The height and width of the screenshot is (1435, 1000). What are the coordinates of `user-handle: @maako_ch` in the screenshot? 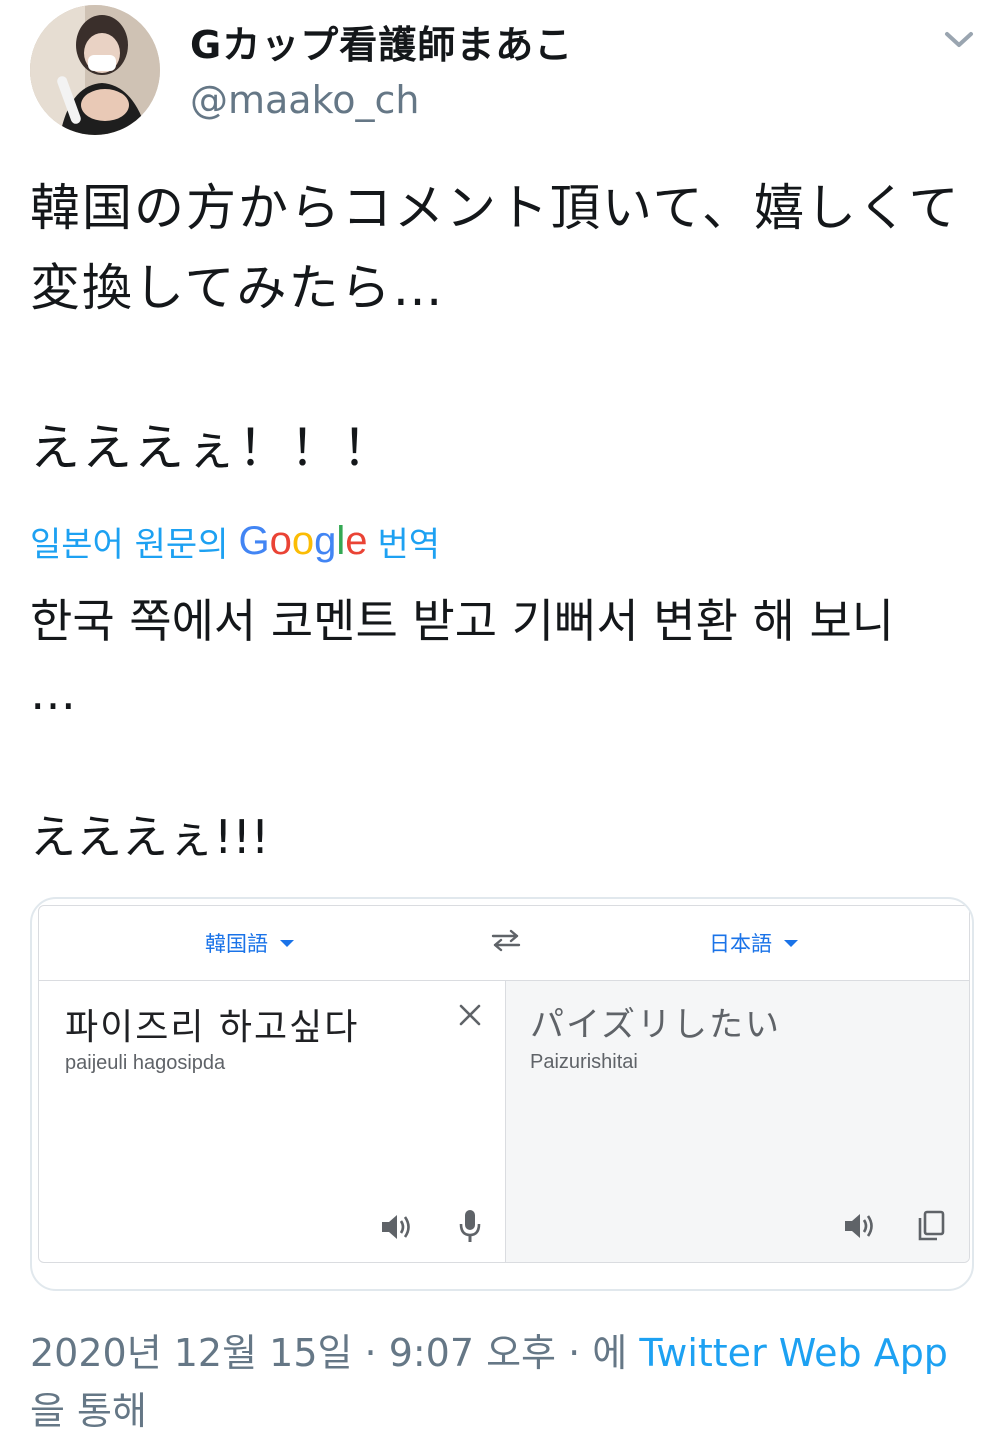 It's located at (304, 100).